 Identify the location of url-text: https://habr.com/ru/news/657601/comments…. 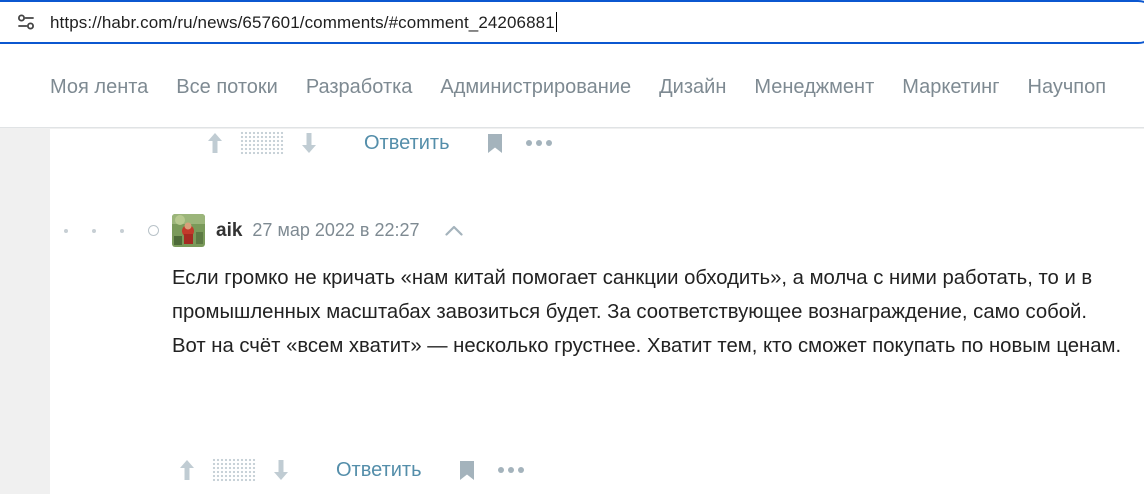
(302, 22).